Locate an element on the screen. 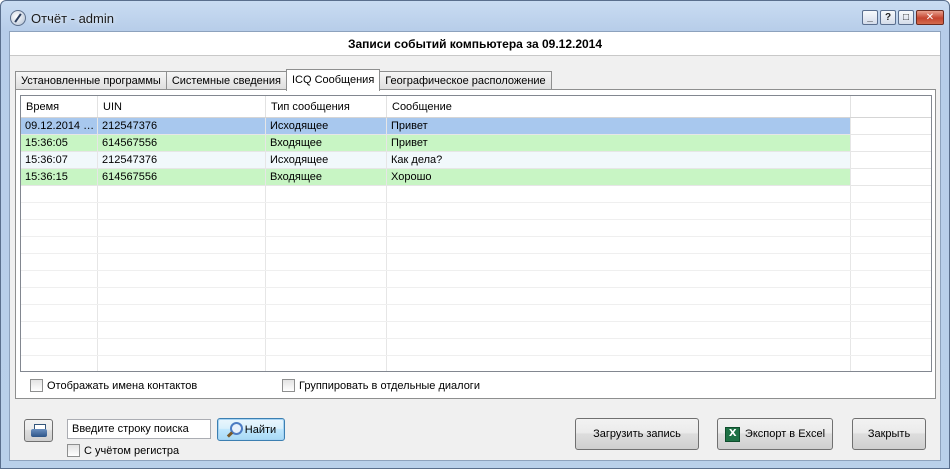 The image size is (950, 469). app-clock-icon is located at coordinates (18, 18).